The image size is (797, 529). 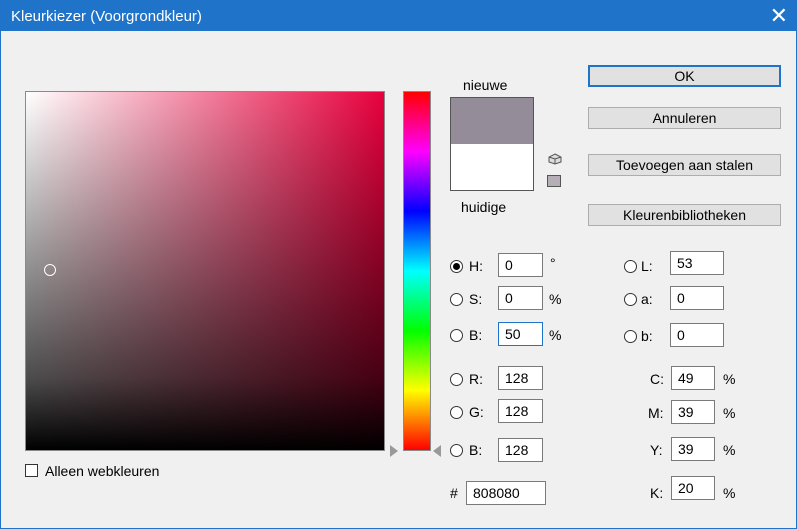 What do you see at coordinates (492, 167) in the screenshot?
I see `current-color-swatch` at bounding box center [492, 167].